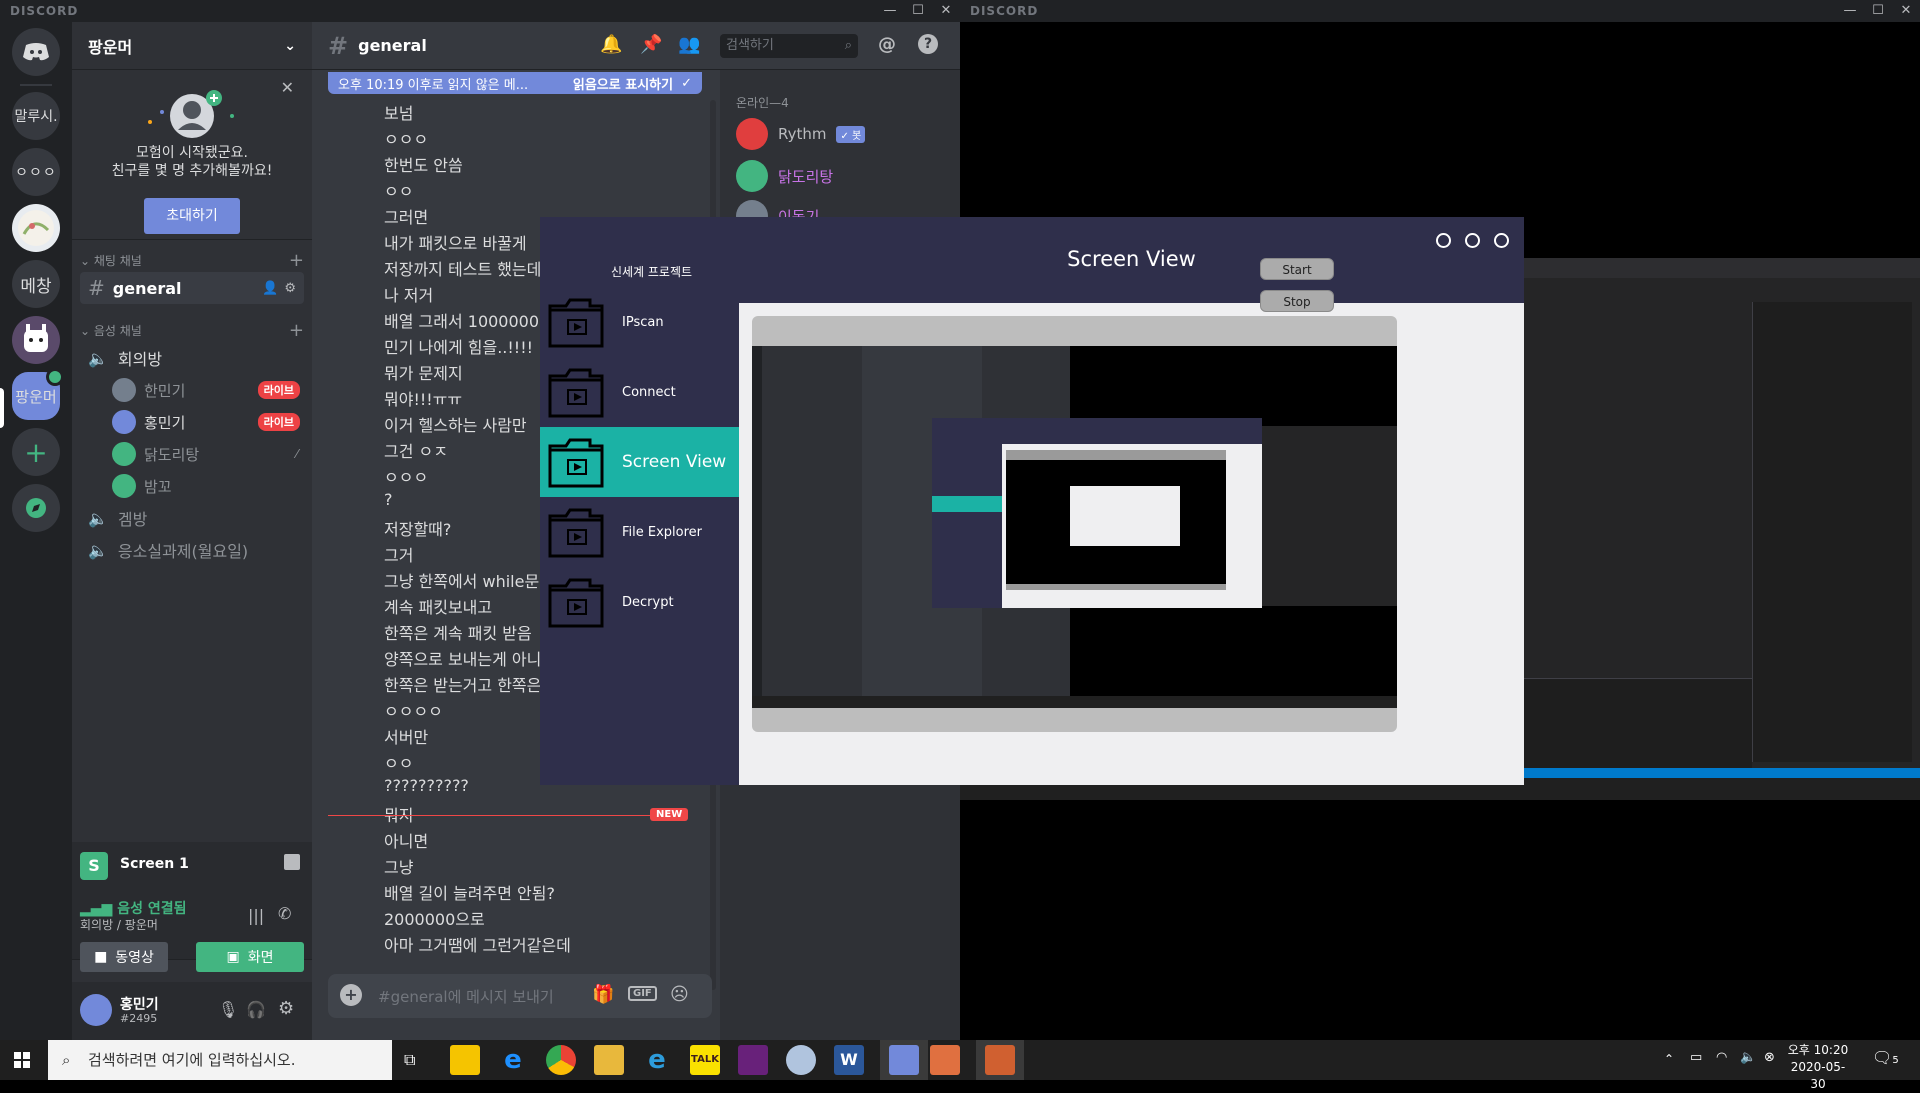 The height and width of the screenshot is (1093, 1920). I want to click on message-input: + #general에 메시지 보내기 🎁 GIF ☹, so click(520, 996).